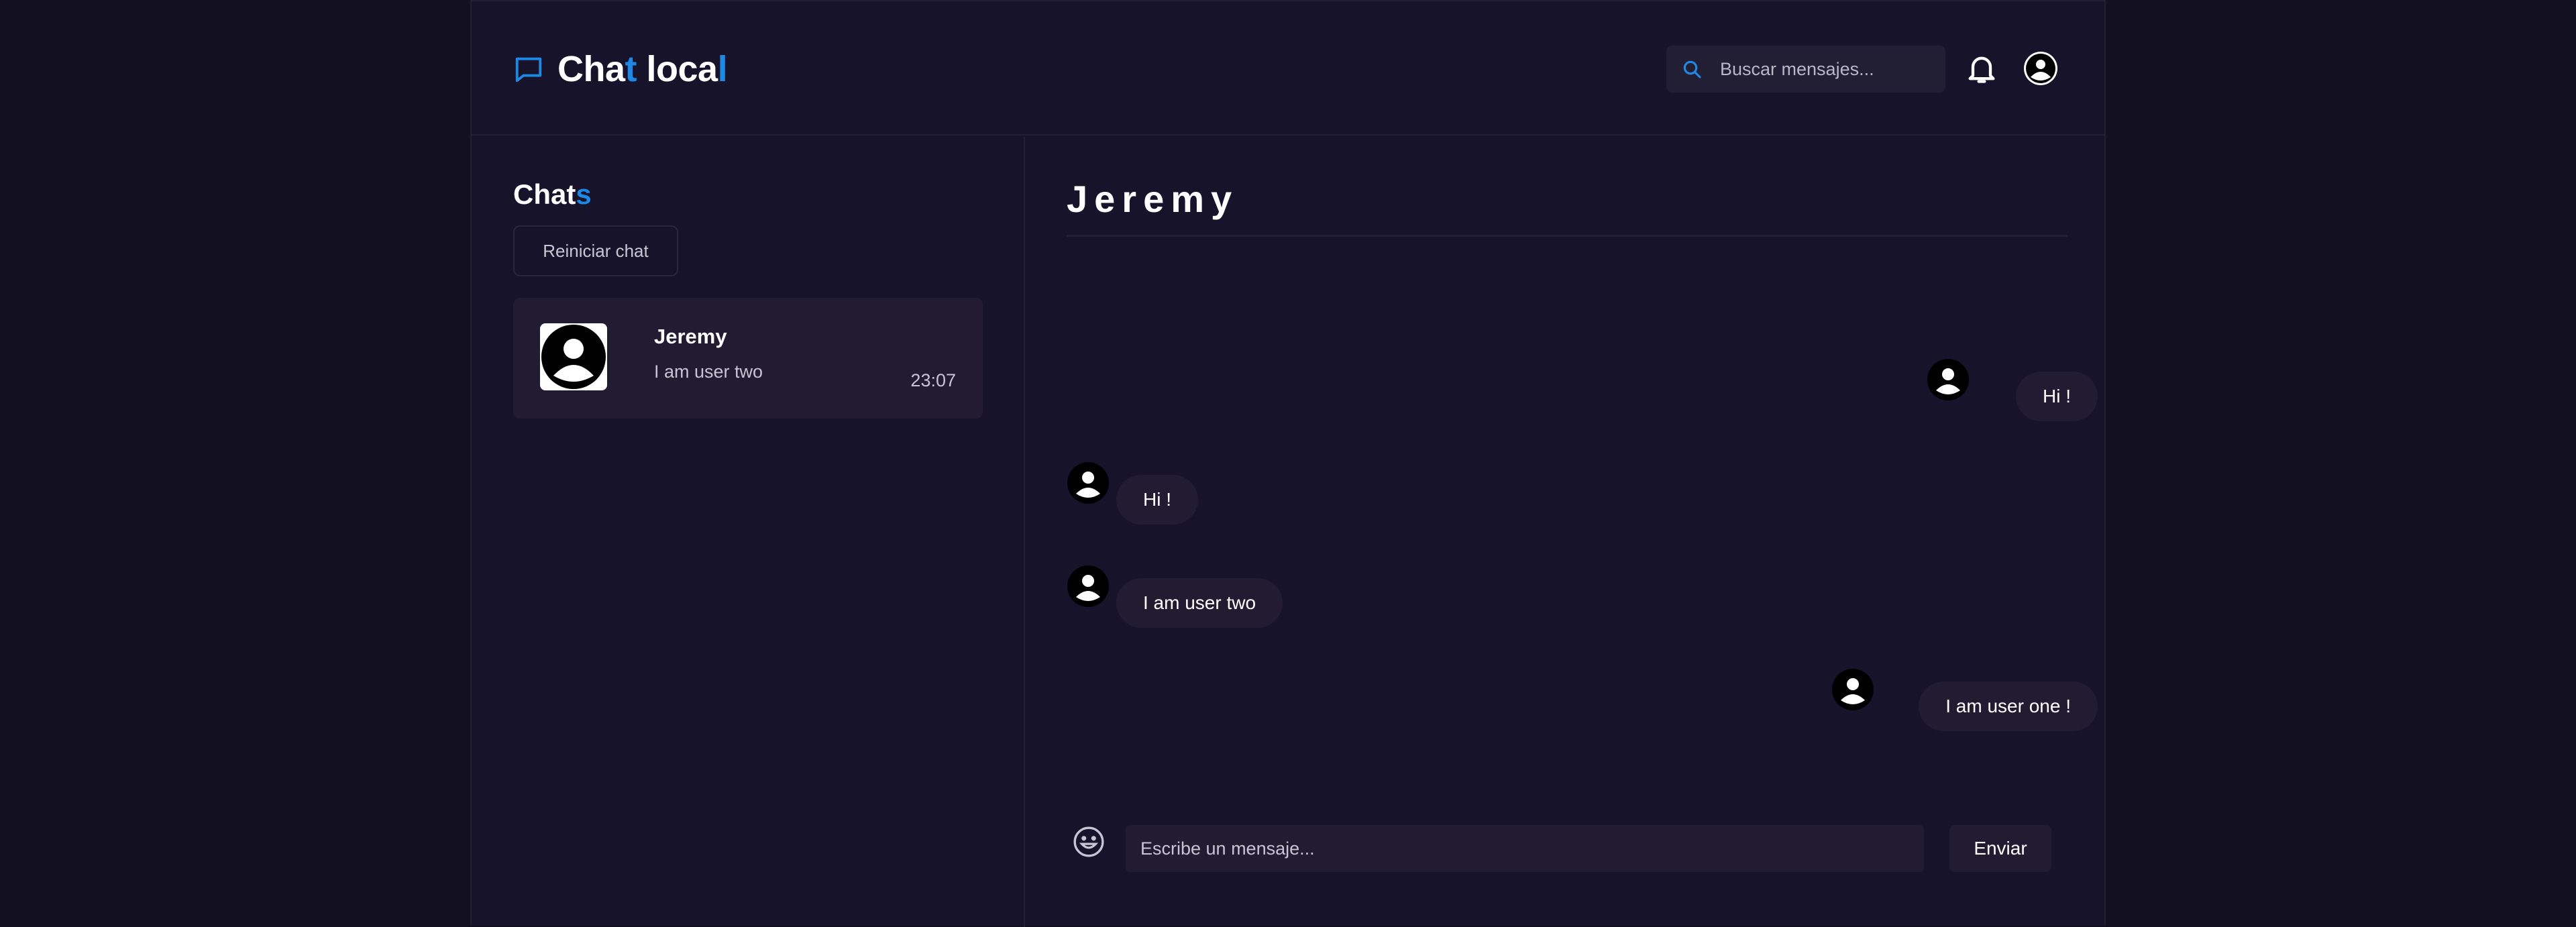 Image resolution: width=2576 pixels, height=927 pixels. I want to click on message-bubble-outgoing: I am user one !, so click(2008, 706).